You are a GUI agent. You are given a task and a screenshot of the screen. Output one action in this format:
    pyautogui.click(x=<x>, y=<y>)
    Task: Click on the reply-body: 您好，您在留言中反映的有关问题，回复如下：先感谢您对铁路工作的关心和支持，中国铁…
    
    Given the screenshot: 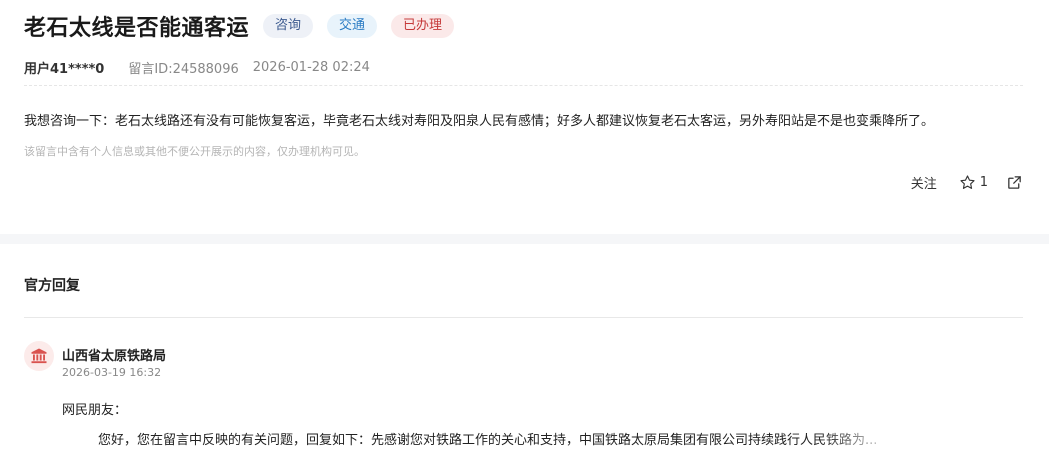 What is the action you would take?
    pyautogui.click(x=488, y=440)
    